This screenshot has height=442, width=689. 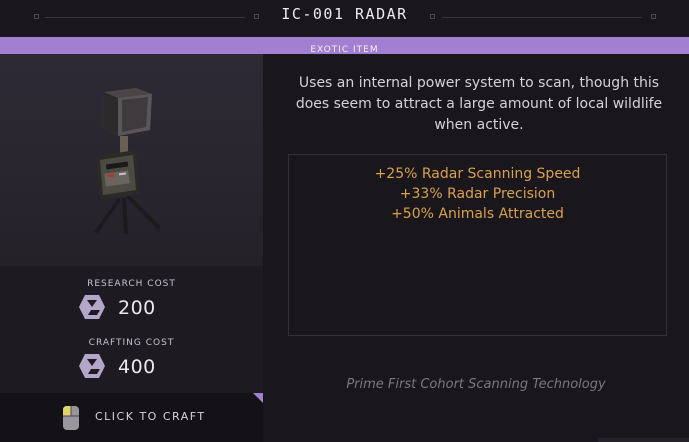 I want to click on stat-line: +50% Animals Attracted, so click(x=477, y=214).